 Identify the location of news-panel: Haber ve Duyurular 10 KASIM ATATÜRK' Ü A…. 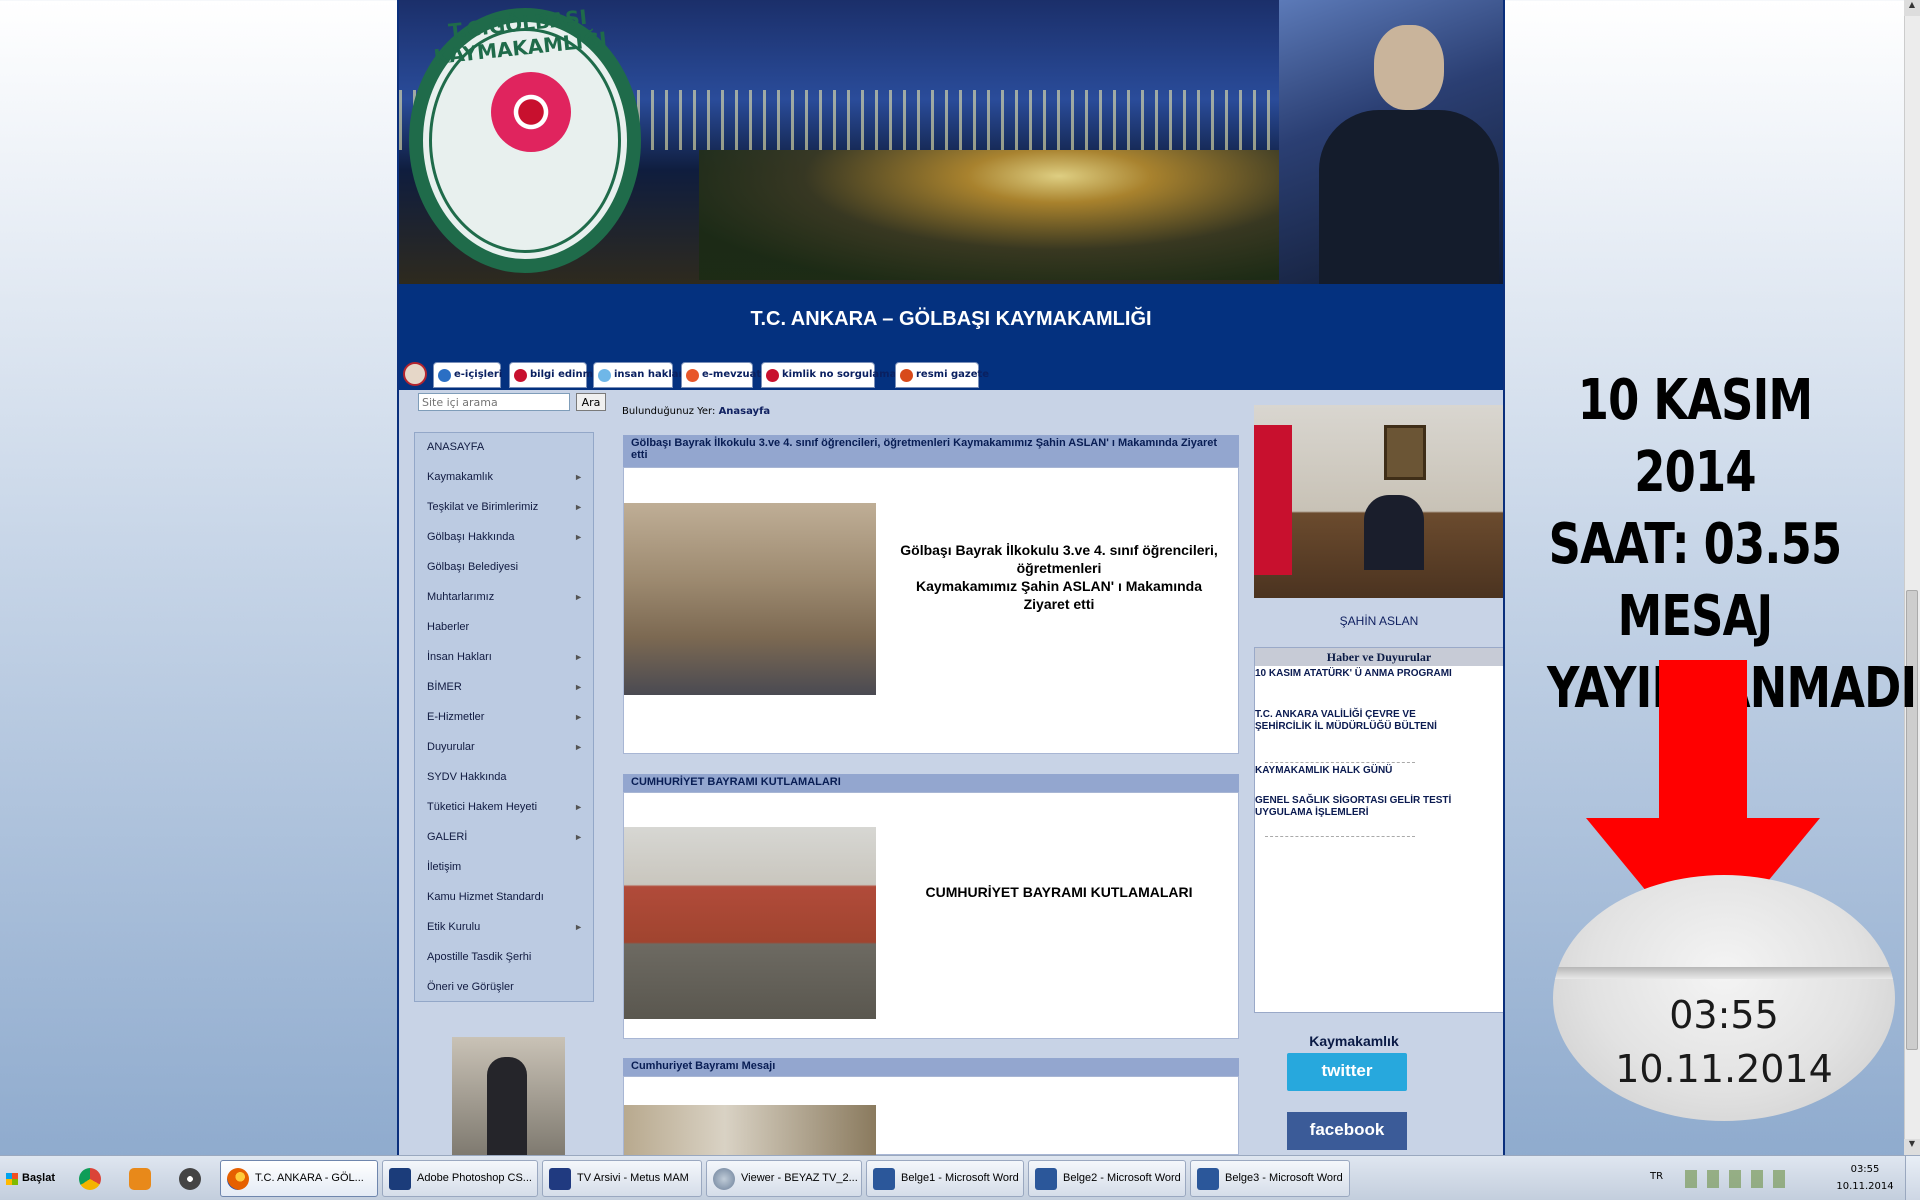
(1378, 830).